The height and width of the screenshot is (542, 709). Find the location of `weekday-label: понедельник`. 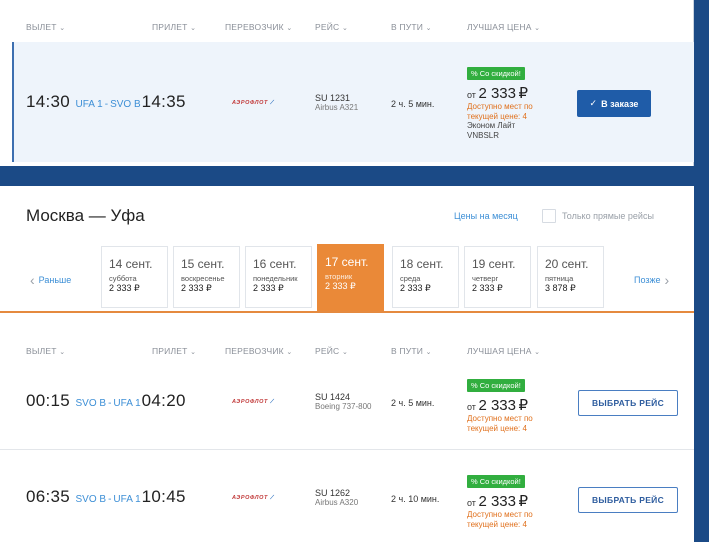

weekday-label: понедельник is located at coordinates (275, 278).